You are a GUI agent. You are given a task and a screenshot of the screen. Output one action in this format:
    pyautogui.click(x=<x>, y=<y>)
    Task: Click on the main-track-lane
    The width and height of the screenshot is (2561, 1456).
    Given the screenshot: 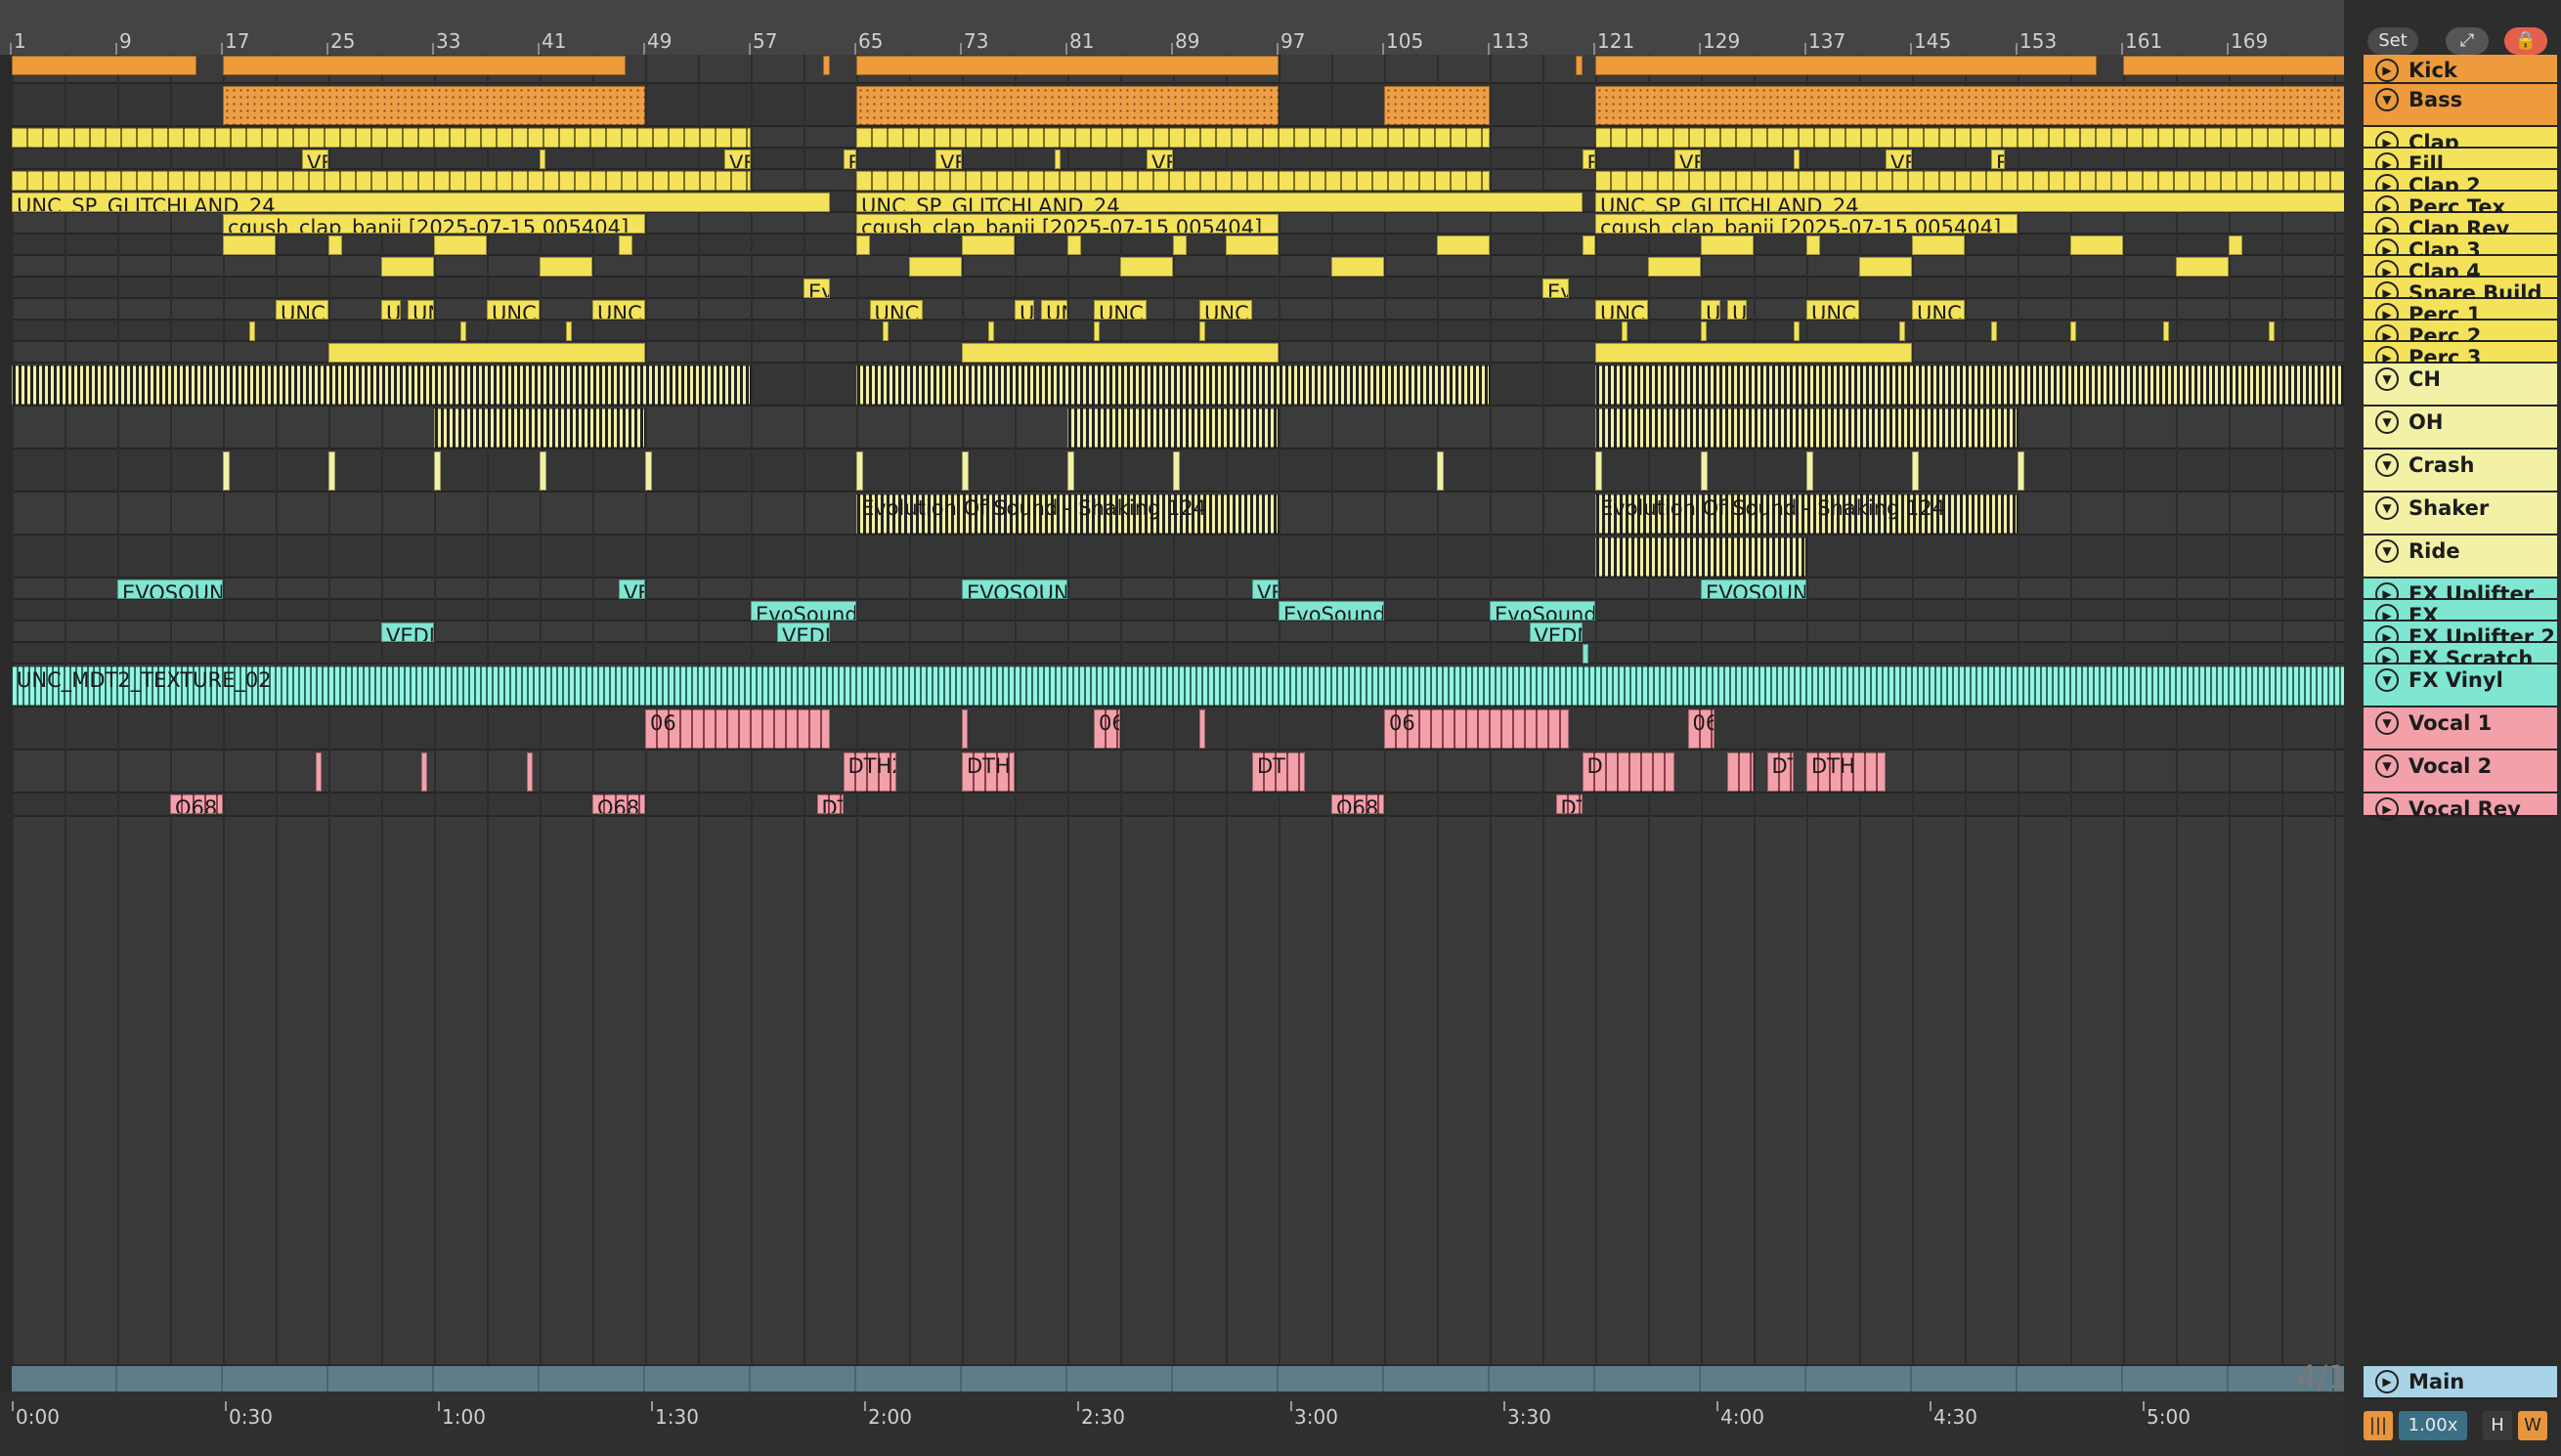 What is the action you would take?
    pyautogui.click(x=1178, y=1379)
    